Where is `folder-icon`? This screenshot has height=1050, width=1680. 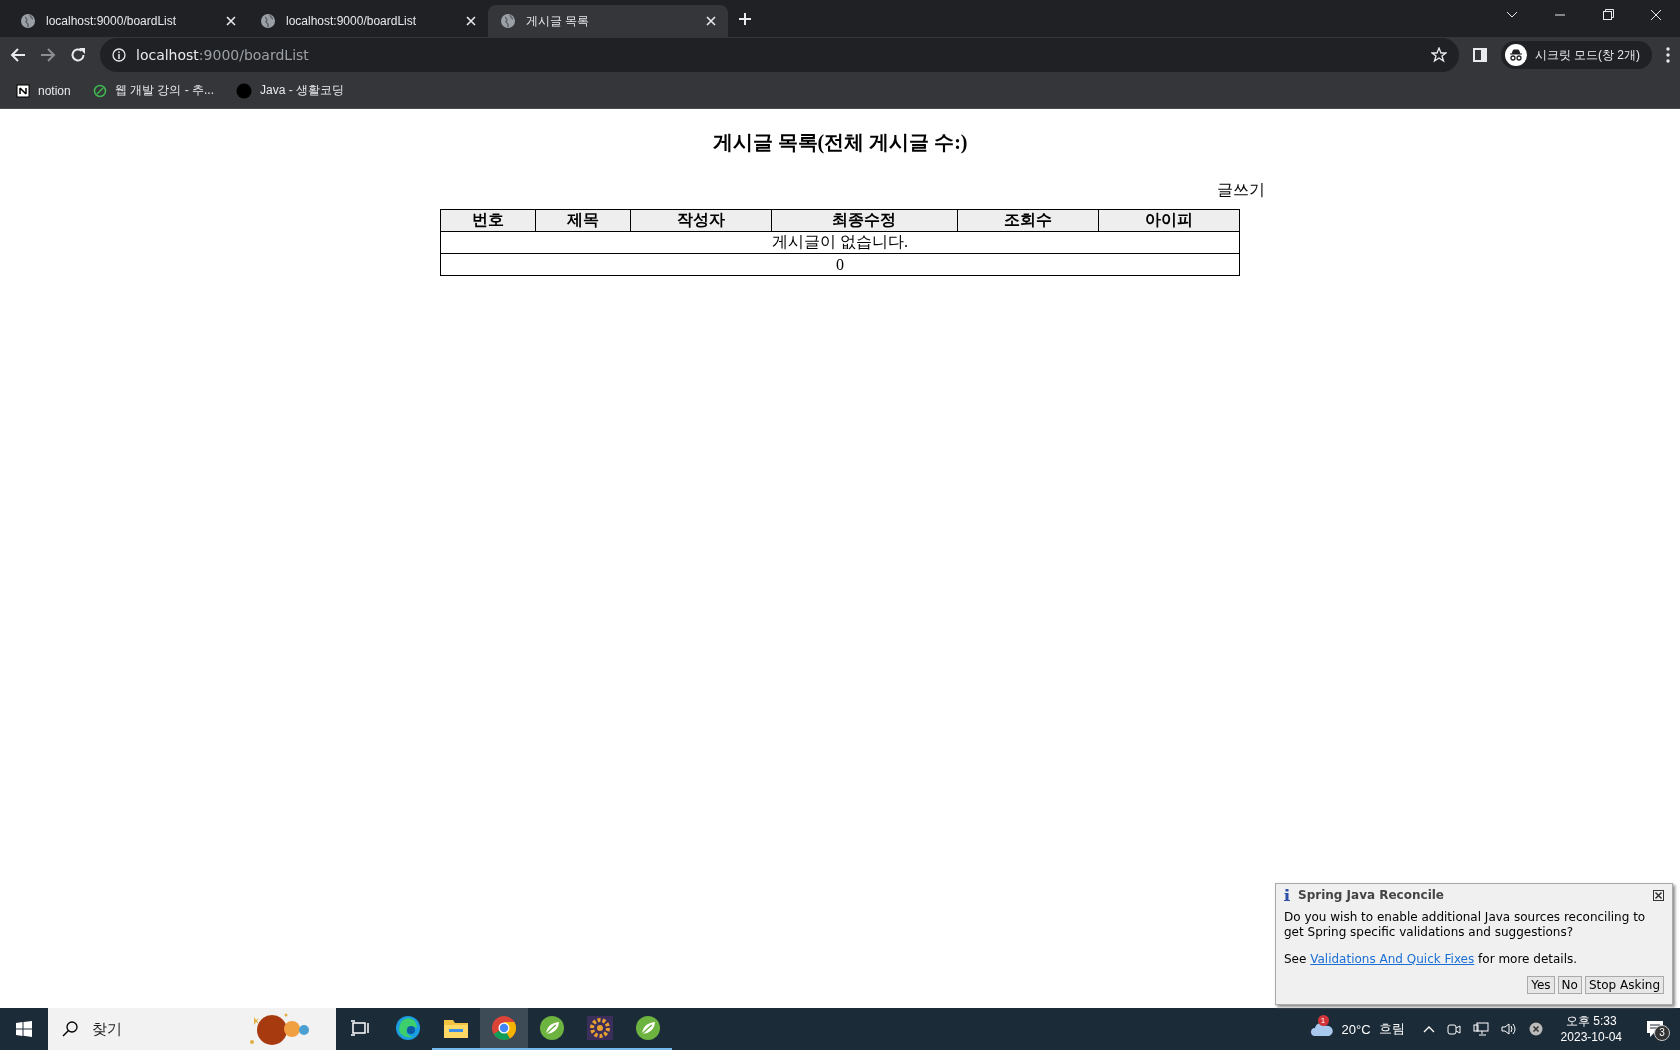
folder-icon is located at coordinates (456, 1028).